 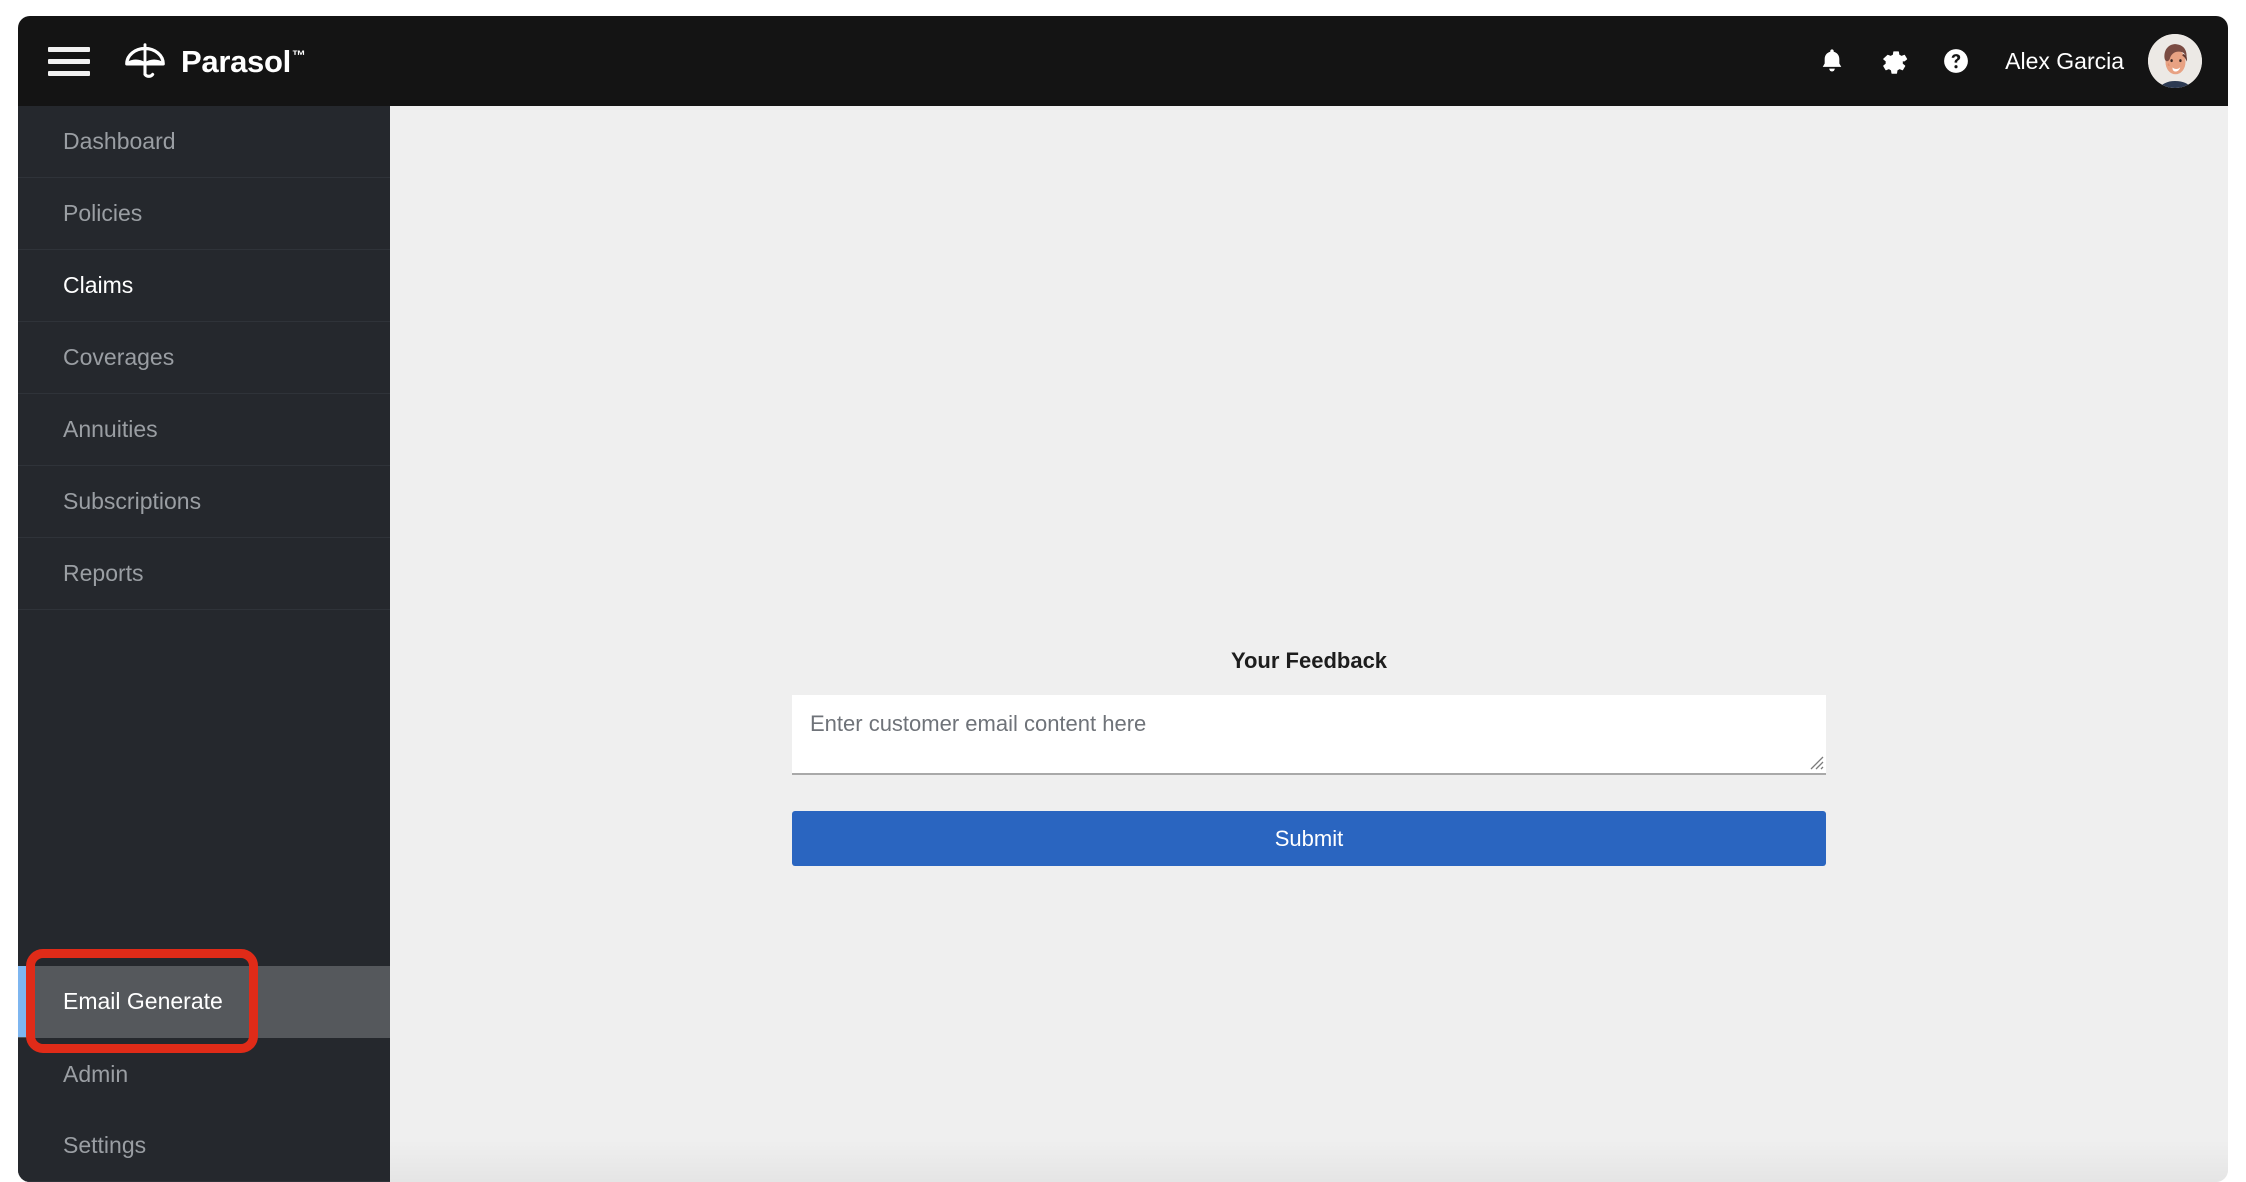 I want to click on sidebar-item-label: Email Generate, so click(x=143, y=1001).